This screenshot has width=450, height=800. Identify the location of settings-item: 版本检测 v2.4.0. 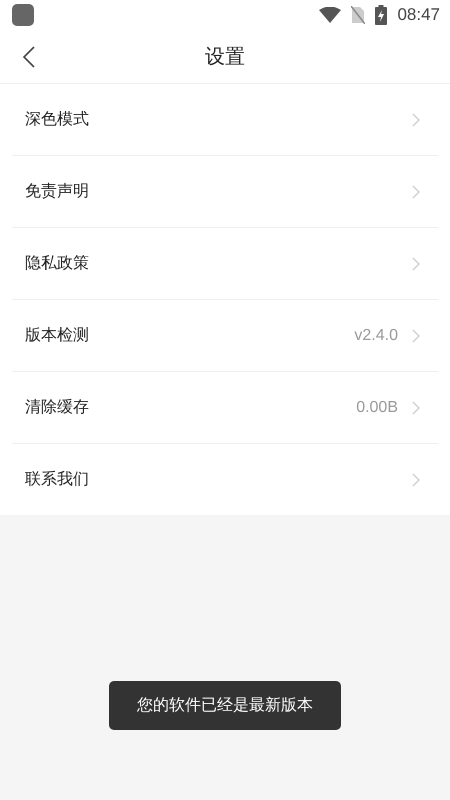
(225, 336).